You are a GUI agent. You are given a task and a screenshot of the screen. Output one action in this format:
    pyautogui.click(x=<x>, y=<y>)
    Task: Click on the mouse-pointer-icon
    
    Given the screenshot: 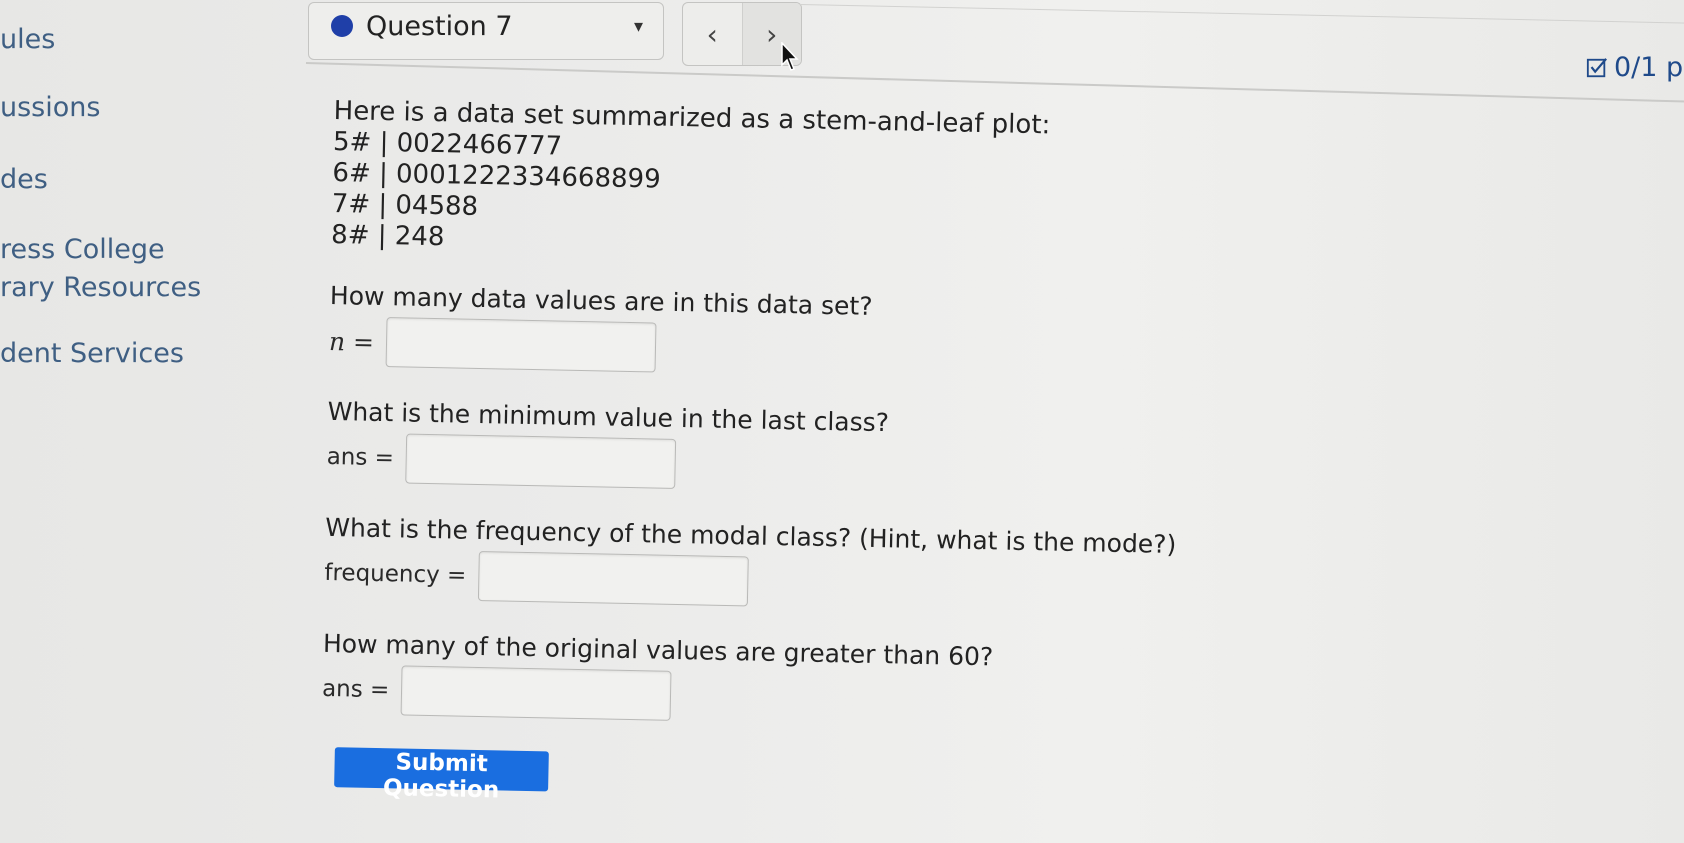 What is the action you would take?
    pyautogui.click(x=790, y=56)
    